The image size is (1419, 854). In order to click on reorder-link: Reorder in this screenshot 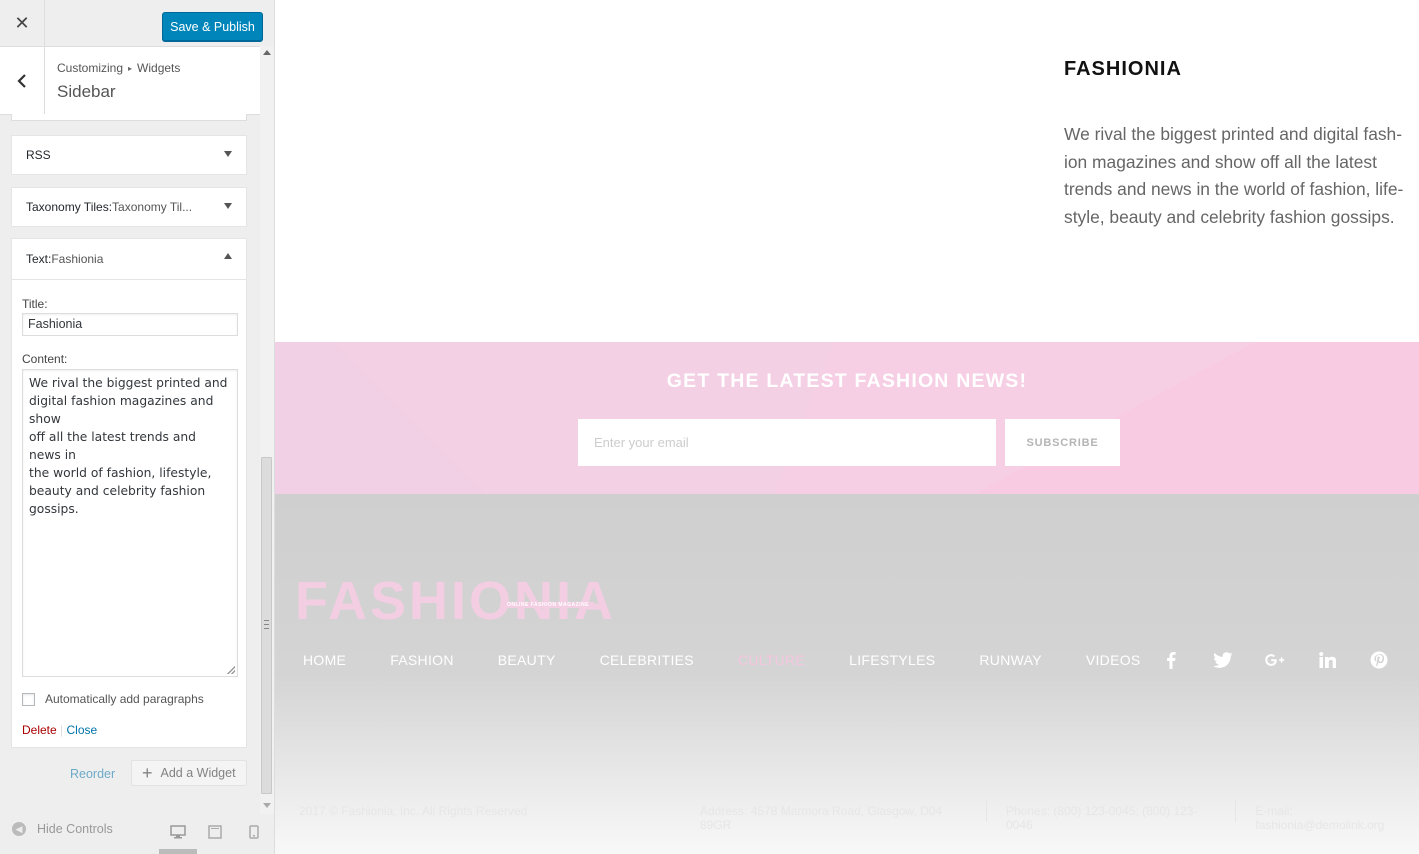, I will do `click(92, 774)`.